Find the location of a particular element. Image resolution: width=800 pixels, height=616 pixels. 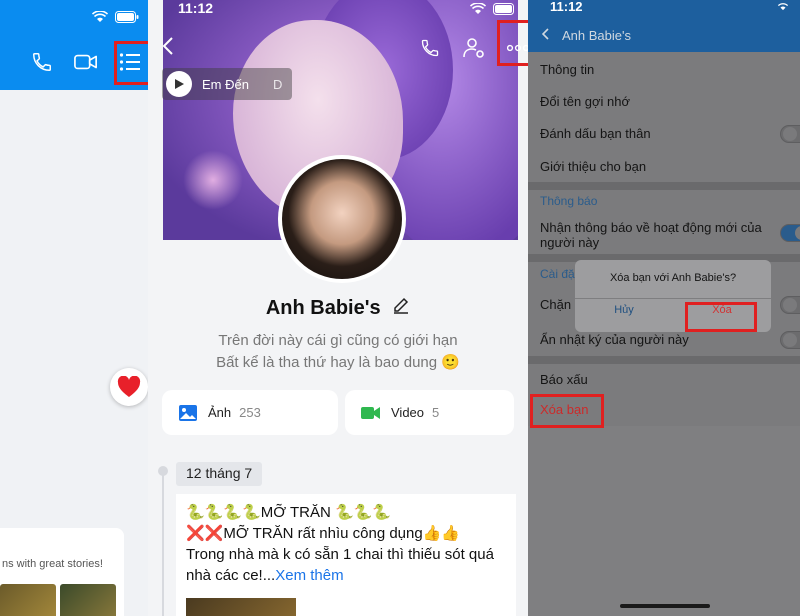

menu-hide-diary-label: Ẩn nhật ký của người này is located at coordinates (614, 339).